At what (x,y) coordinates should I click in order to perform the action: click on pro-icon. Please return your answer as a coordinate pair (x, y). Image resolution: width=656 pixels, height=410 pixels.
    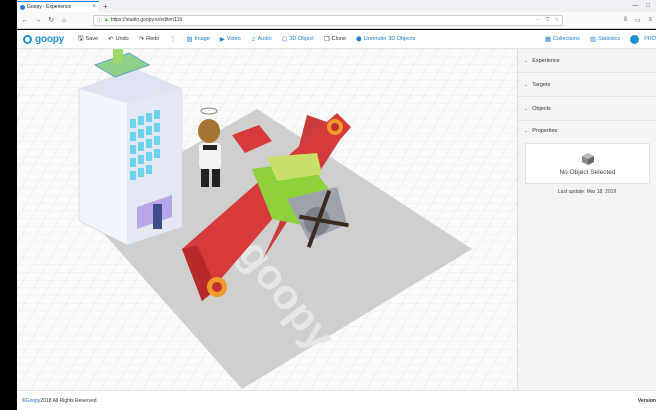
    Looking at the image, I should click on (635, 39).